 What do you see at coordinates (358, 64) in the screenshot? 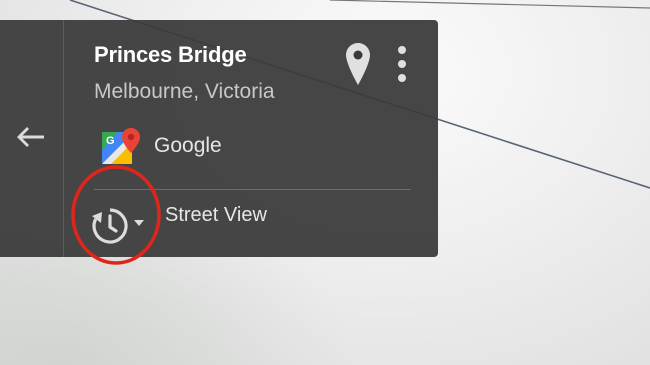
I see `location-pin-icon` at bounding box center [358, 64].